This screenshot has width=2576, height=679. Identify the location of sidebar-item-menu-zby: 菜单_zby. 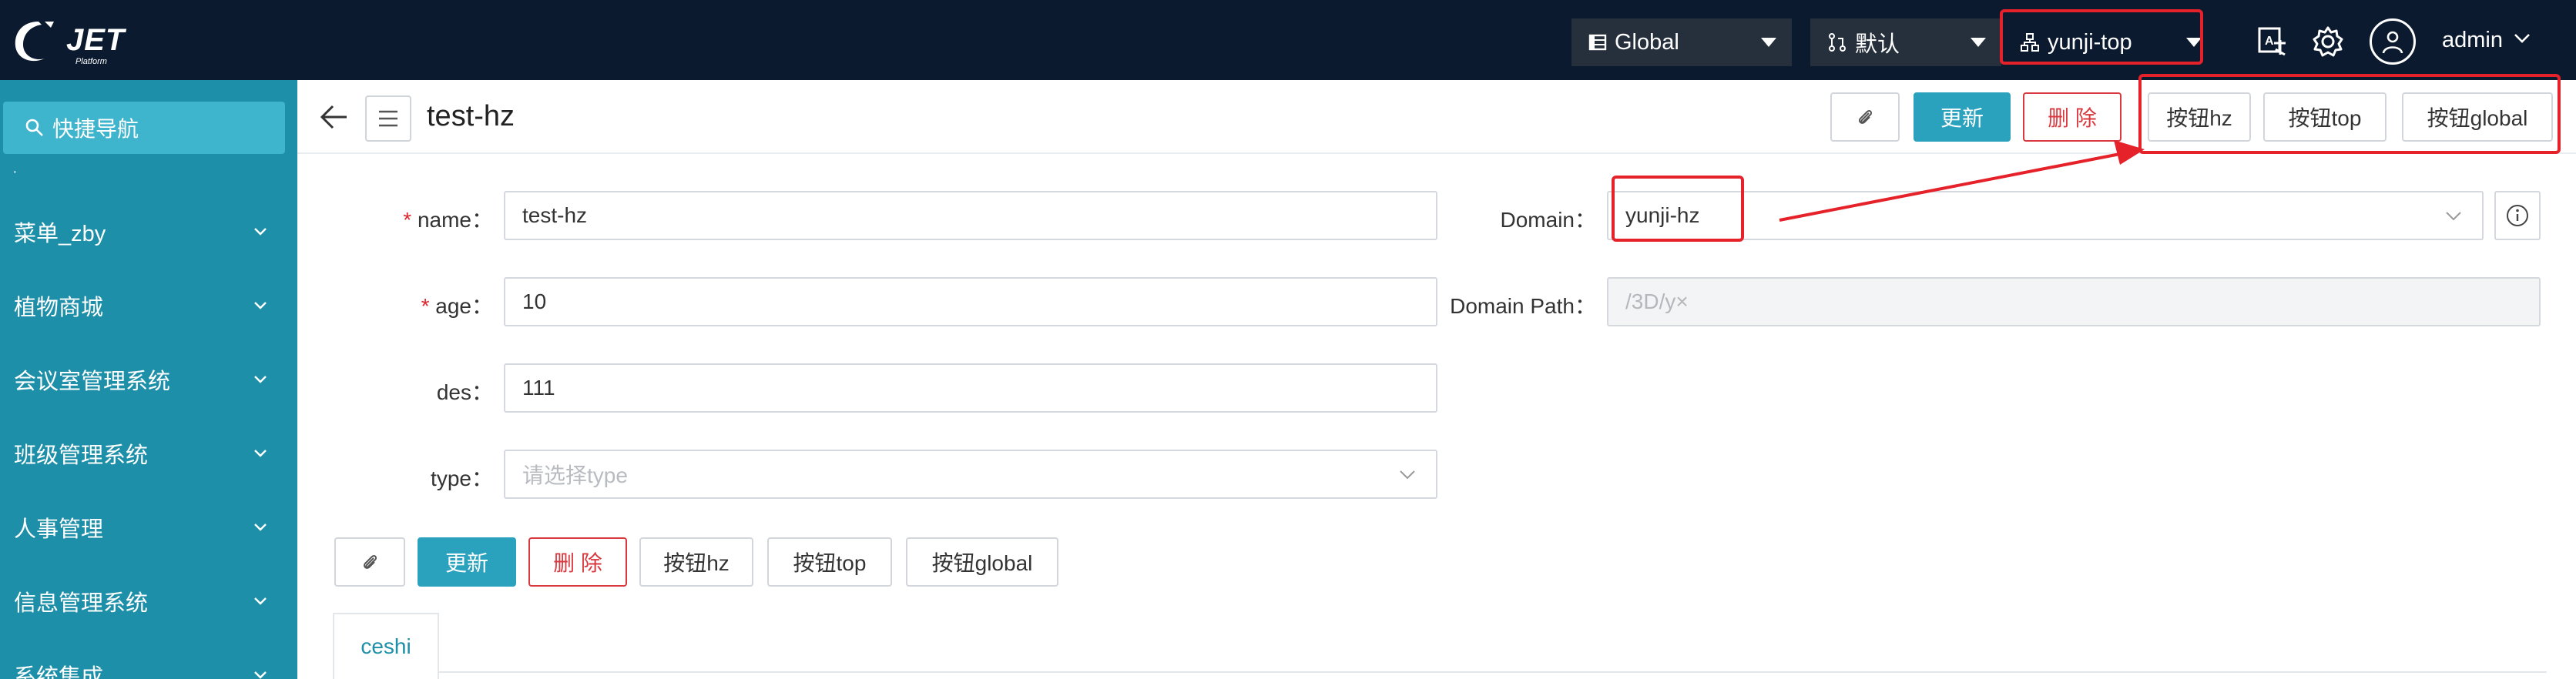
(148, 232).